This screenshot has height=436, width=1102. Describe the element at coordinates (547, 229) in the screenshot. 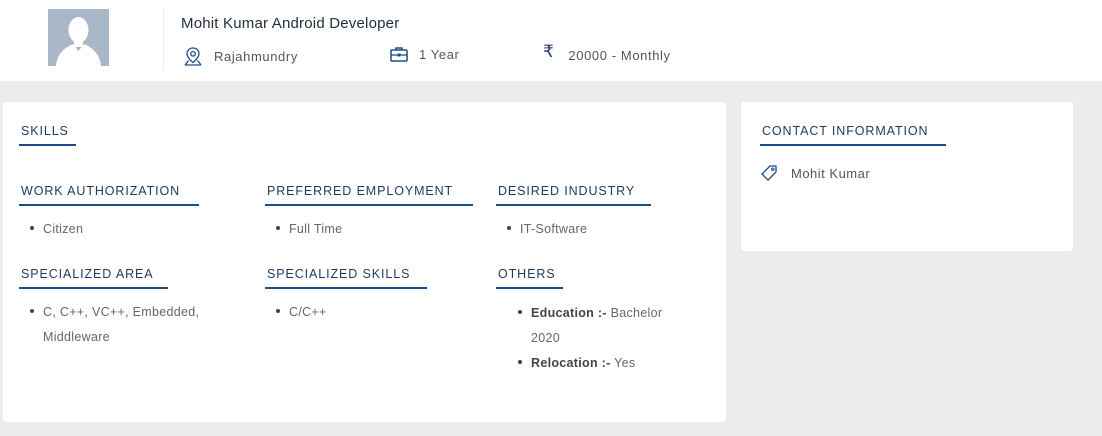

I see `list-item: IT-Software` at that location.